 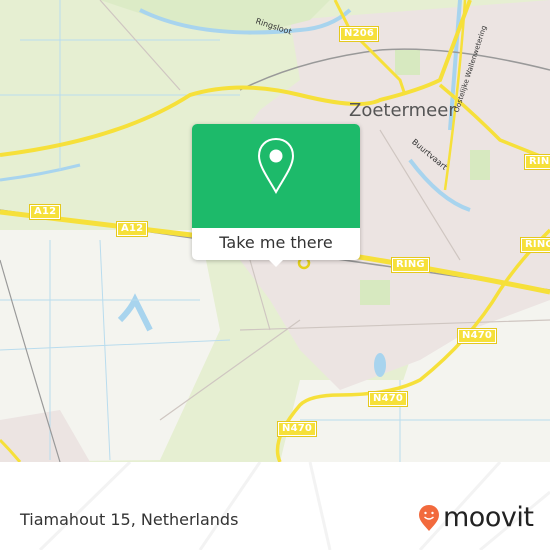 What do you see at coordinates (488, 517) in the screenshot?
I see `brand-name: moovit` at bounding box center [488, 517].